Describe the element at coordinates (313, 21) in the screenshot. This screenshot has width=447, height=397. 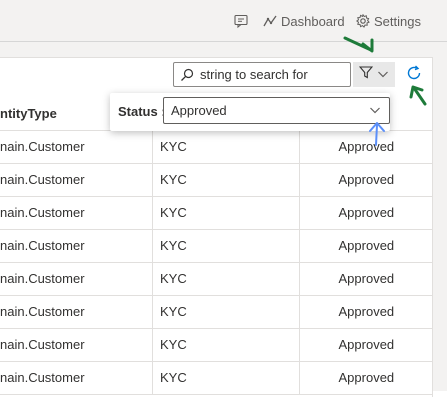
I see `dashboard-label: Dashboard` at that location.